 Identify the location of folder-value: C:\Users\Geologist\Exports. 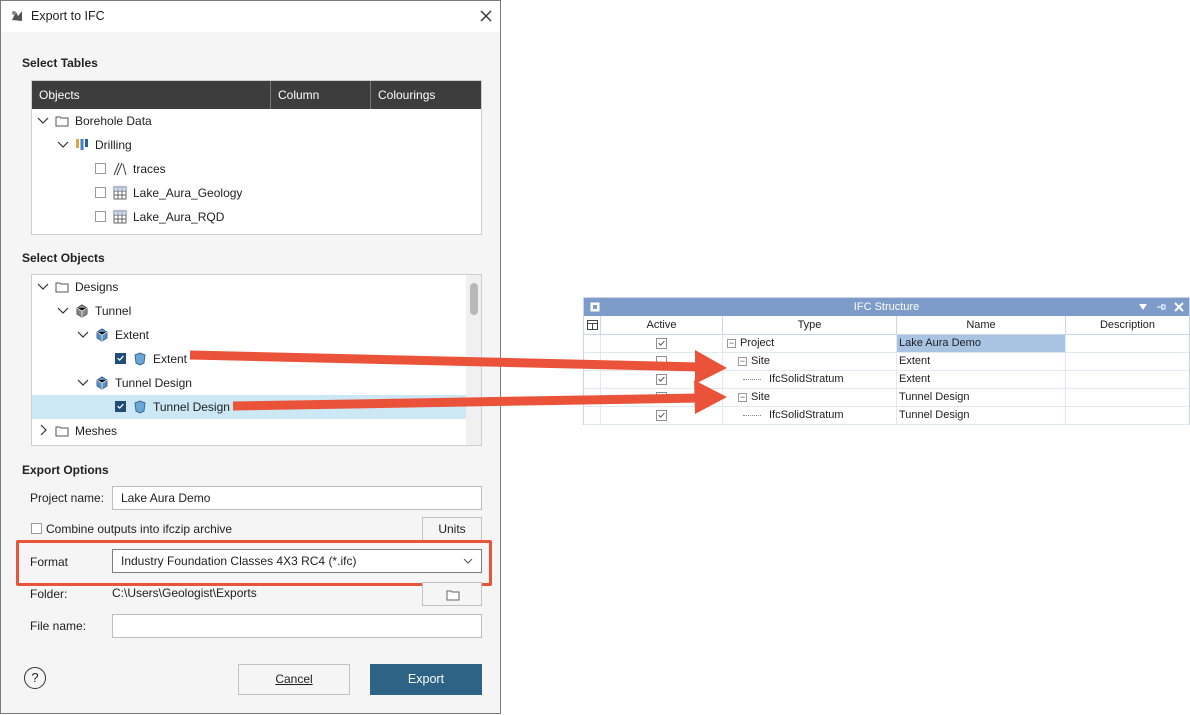
(184, 593).